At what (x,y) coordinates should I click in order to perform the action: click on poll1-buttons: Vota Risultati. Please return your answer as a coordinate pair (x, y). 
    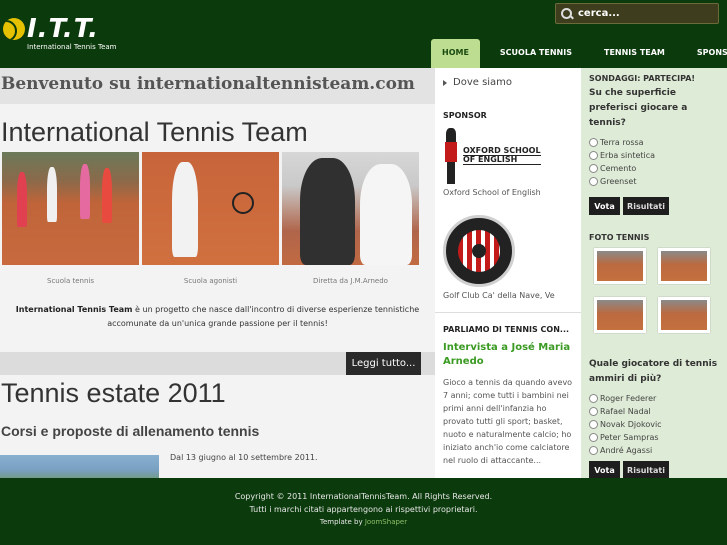
    Looking at the image, I should click on (654, 206).